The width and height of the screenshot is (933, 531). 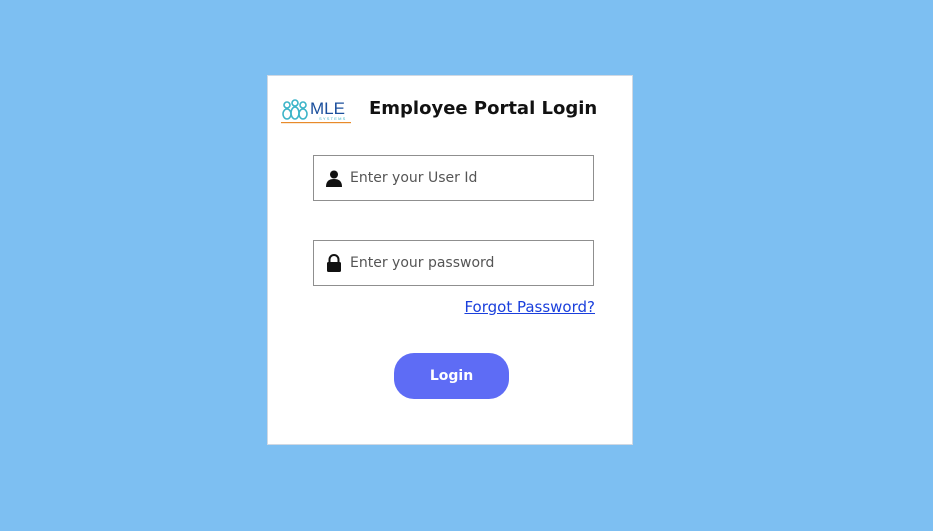 I want to click on user-id-field, so click(x=453, y=178).